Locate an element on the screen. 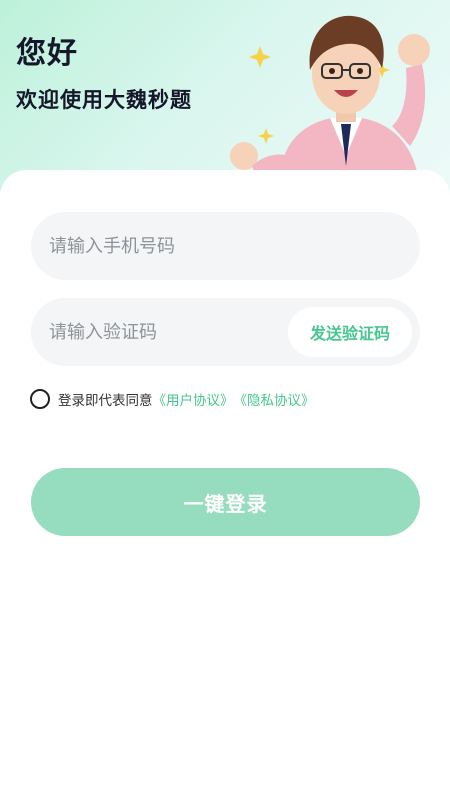 The height and width of the screenshot is (800, 450). phone-field is located at coordinates (225, 246).